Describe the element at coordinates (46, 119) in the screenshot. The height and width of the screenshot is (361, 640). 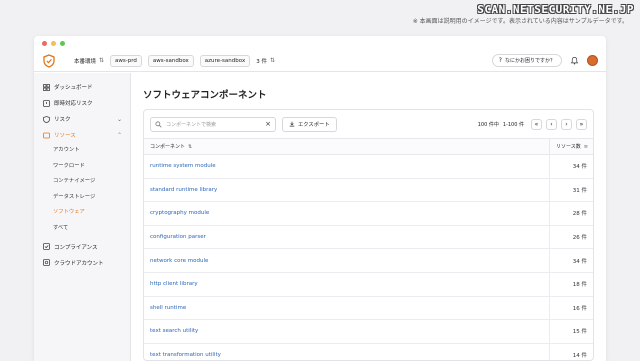
I see `risk-icon` at that location.